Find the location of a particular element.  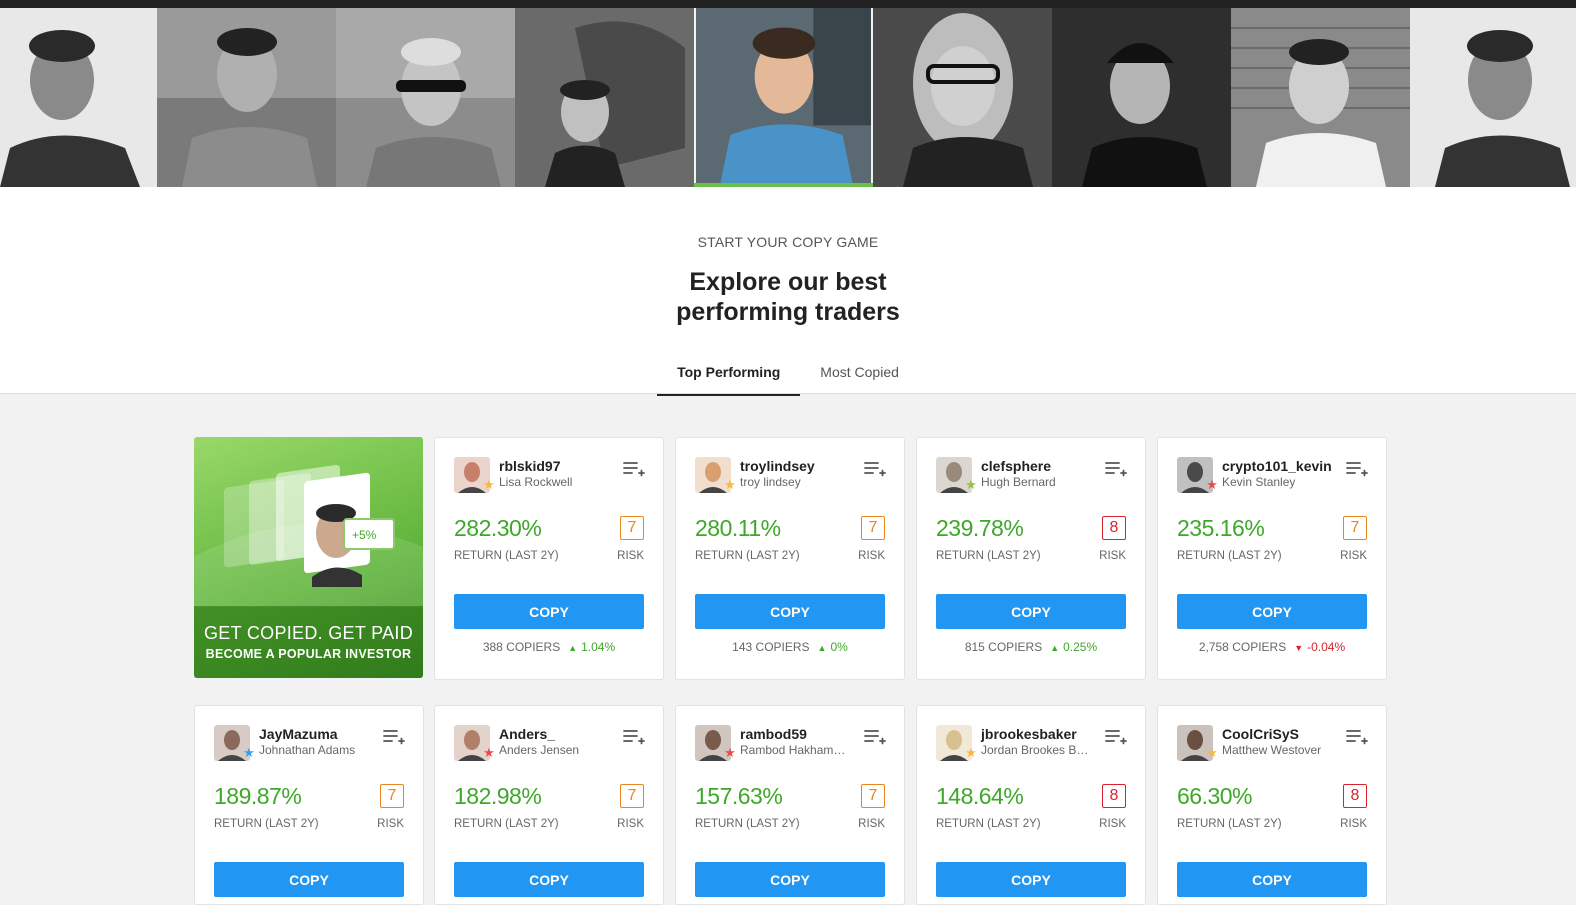

copiers-change: 0% is located at coordinates (839, 647).